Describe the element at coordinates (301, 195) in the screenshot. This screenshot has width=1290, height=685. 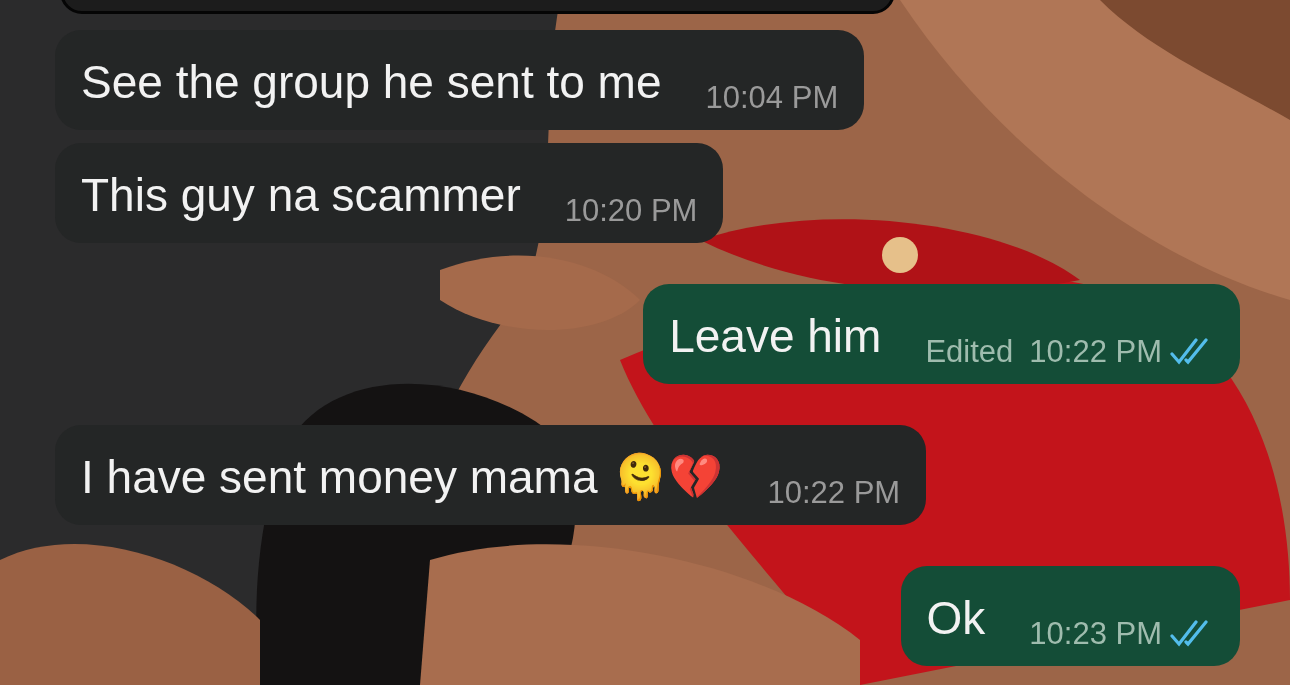
I see `message-text: This guy na scammer` at that location.